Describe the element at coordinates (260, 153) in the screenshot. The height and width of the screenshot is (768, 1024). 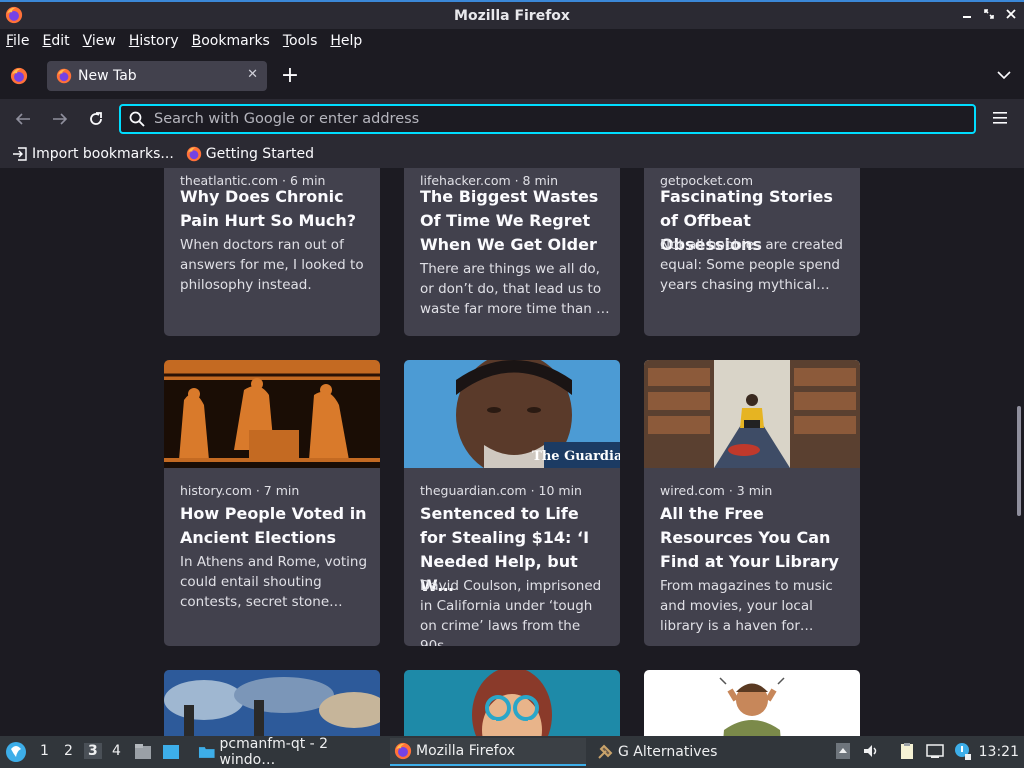
I see `bookmark-getting-started-label: Getting Started` at that location.